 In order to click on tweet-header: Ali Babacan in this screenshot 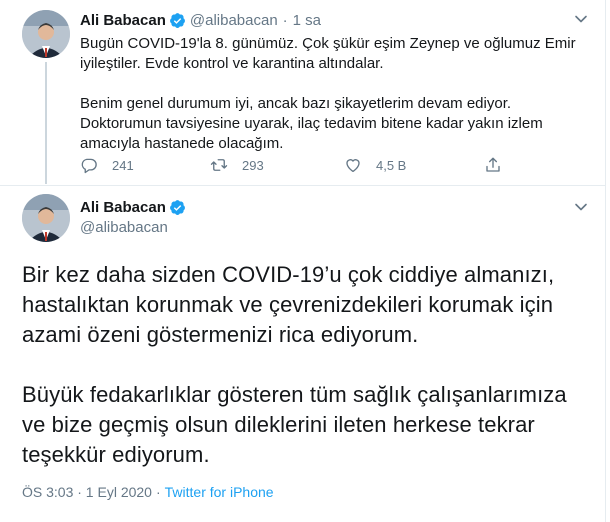, I will do `click(133, 207)`.